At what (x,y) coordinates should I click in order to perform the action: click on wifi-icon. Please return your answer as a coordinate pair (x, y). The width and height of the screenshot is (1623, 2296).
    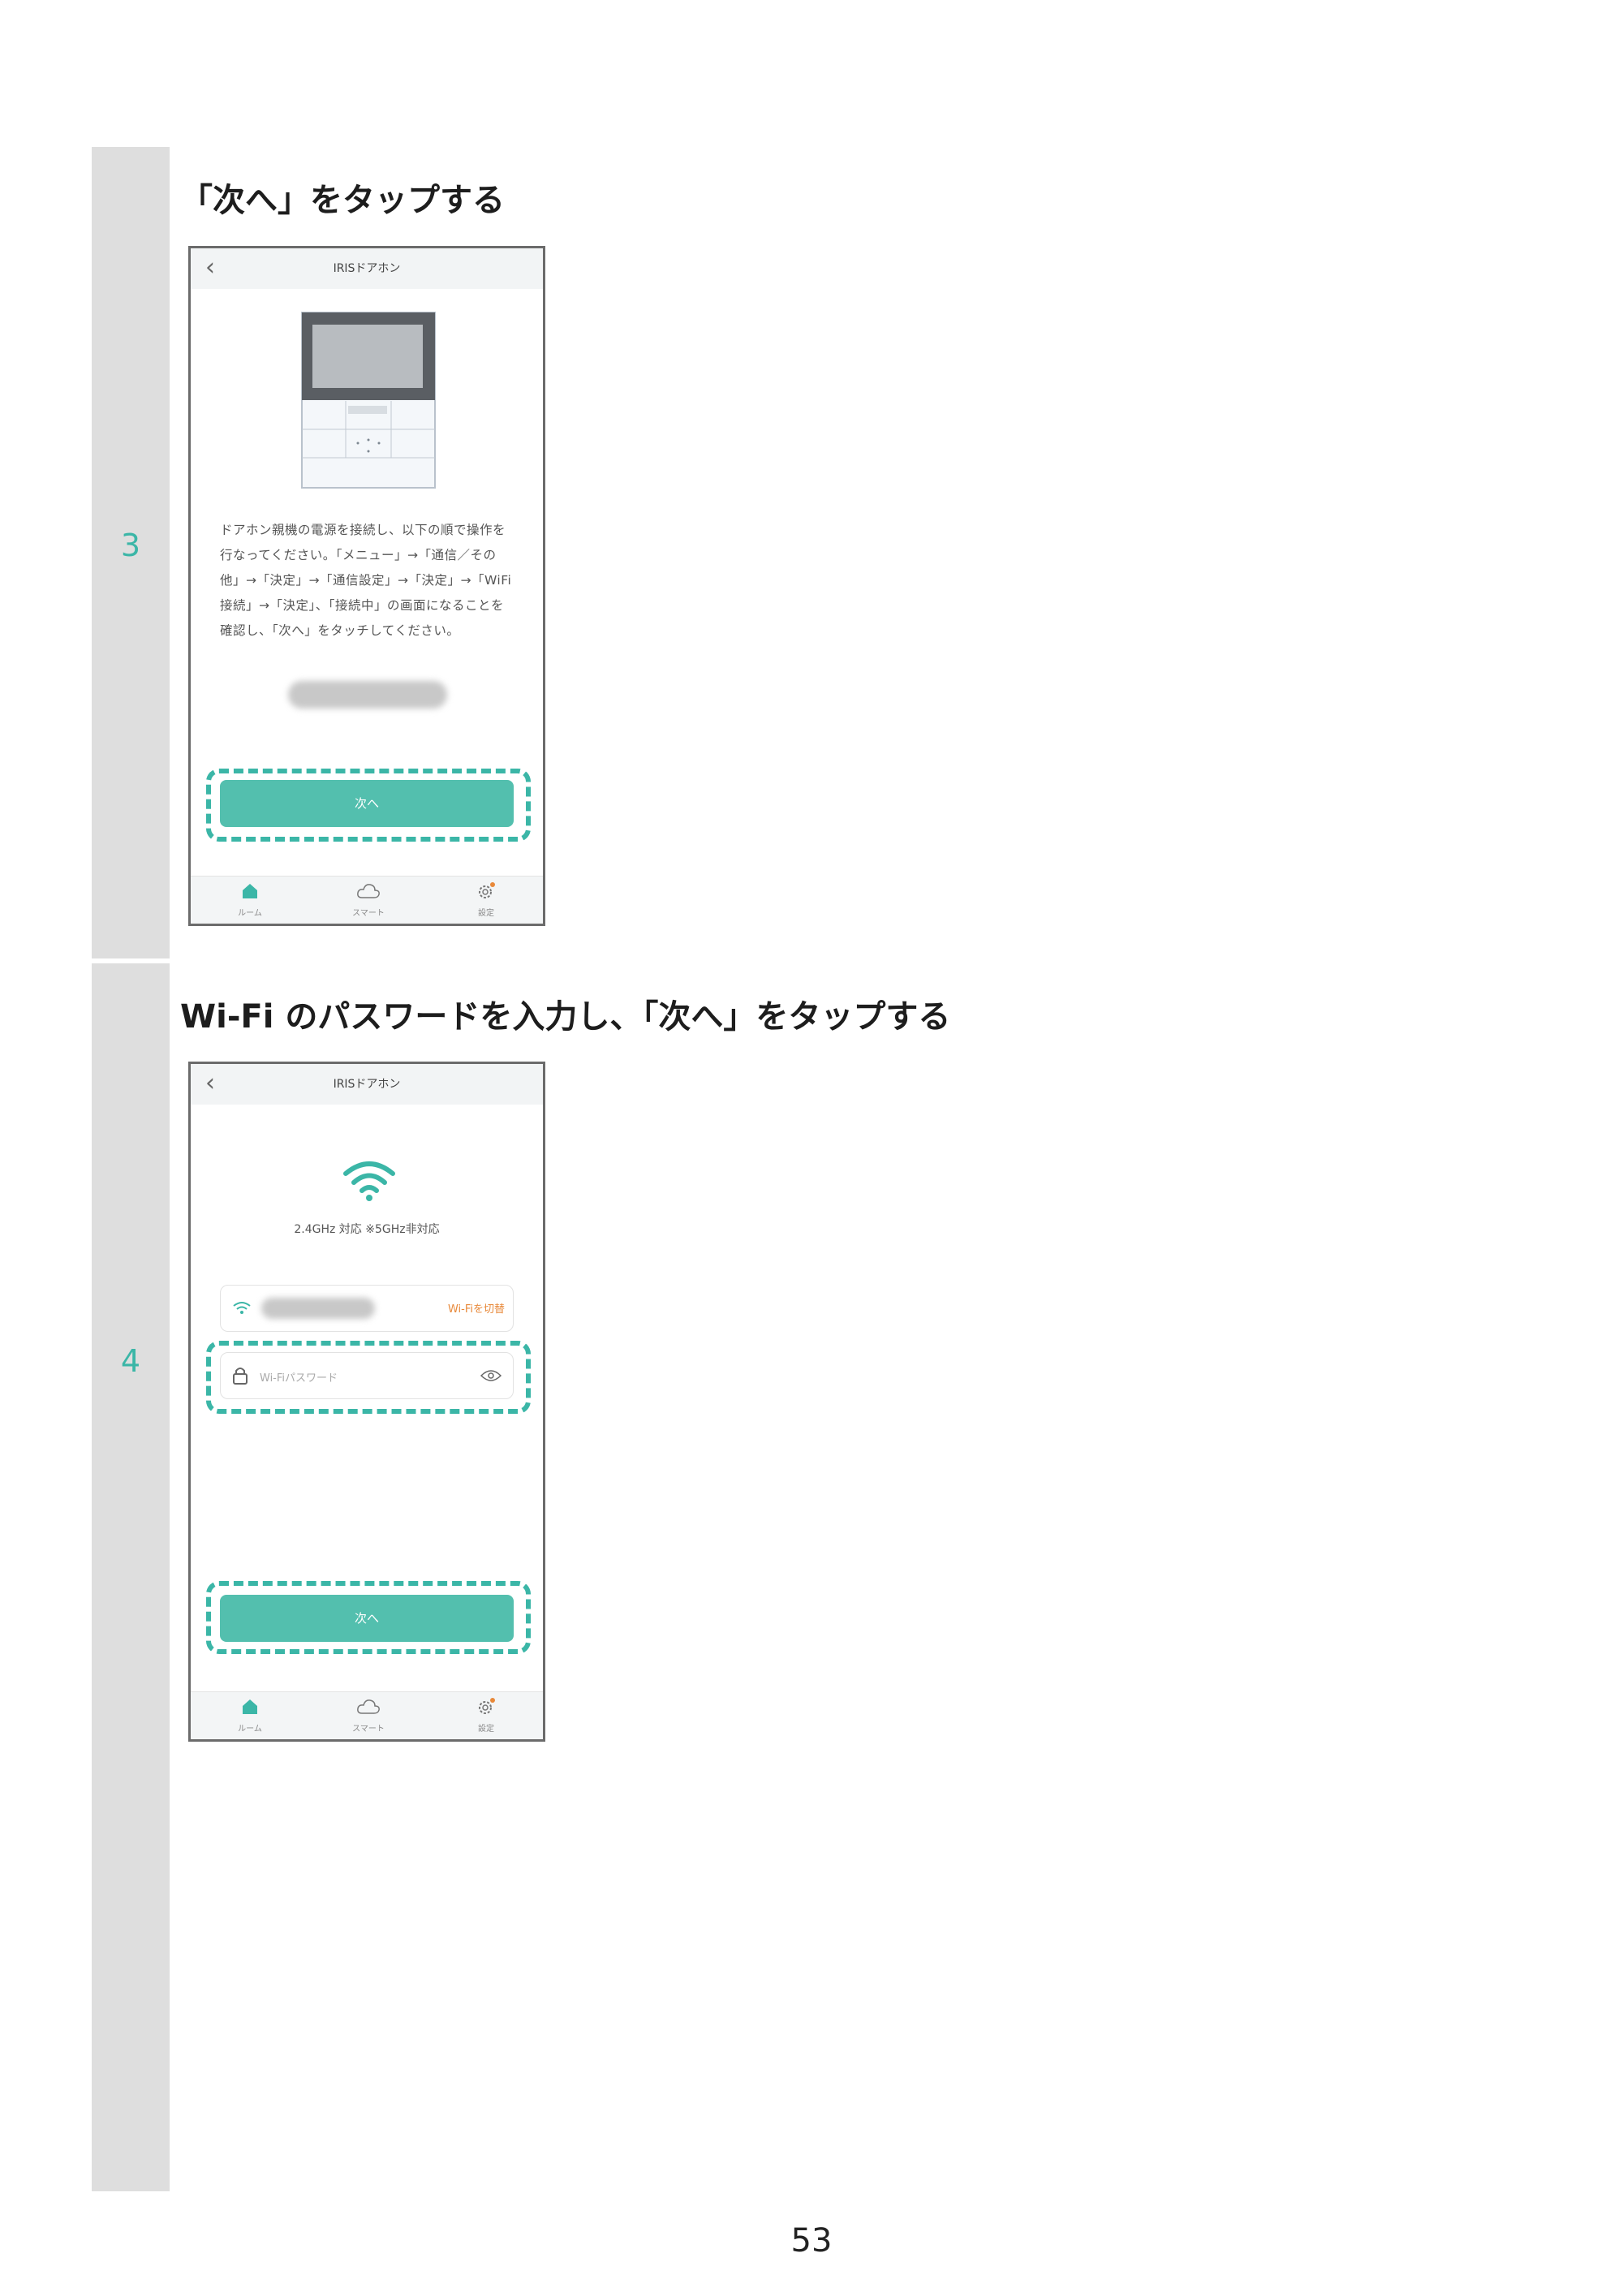
    Looking at the image, I should click on (369, 1181).